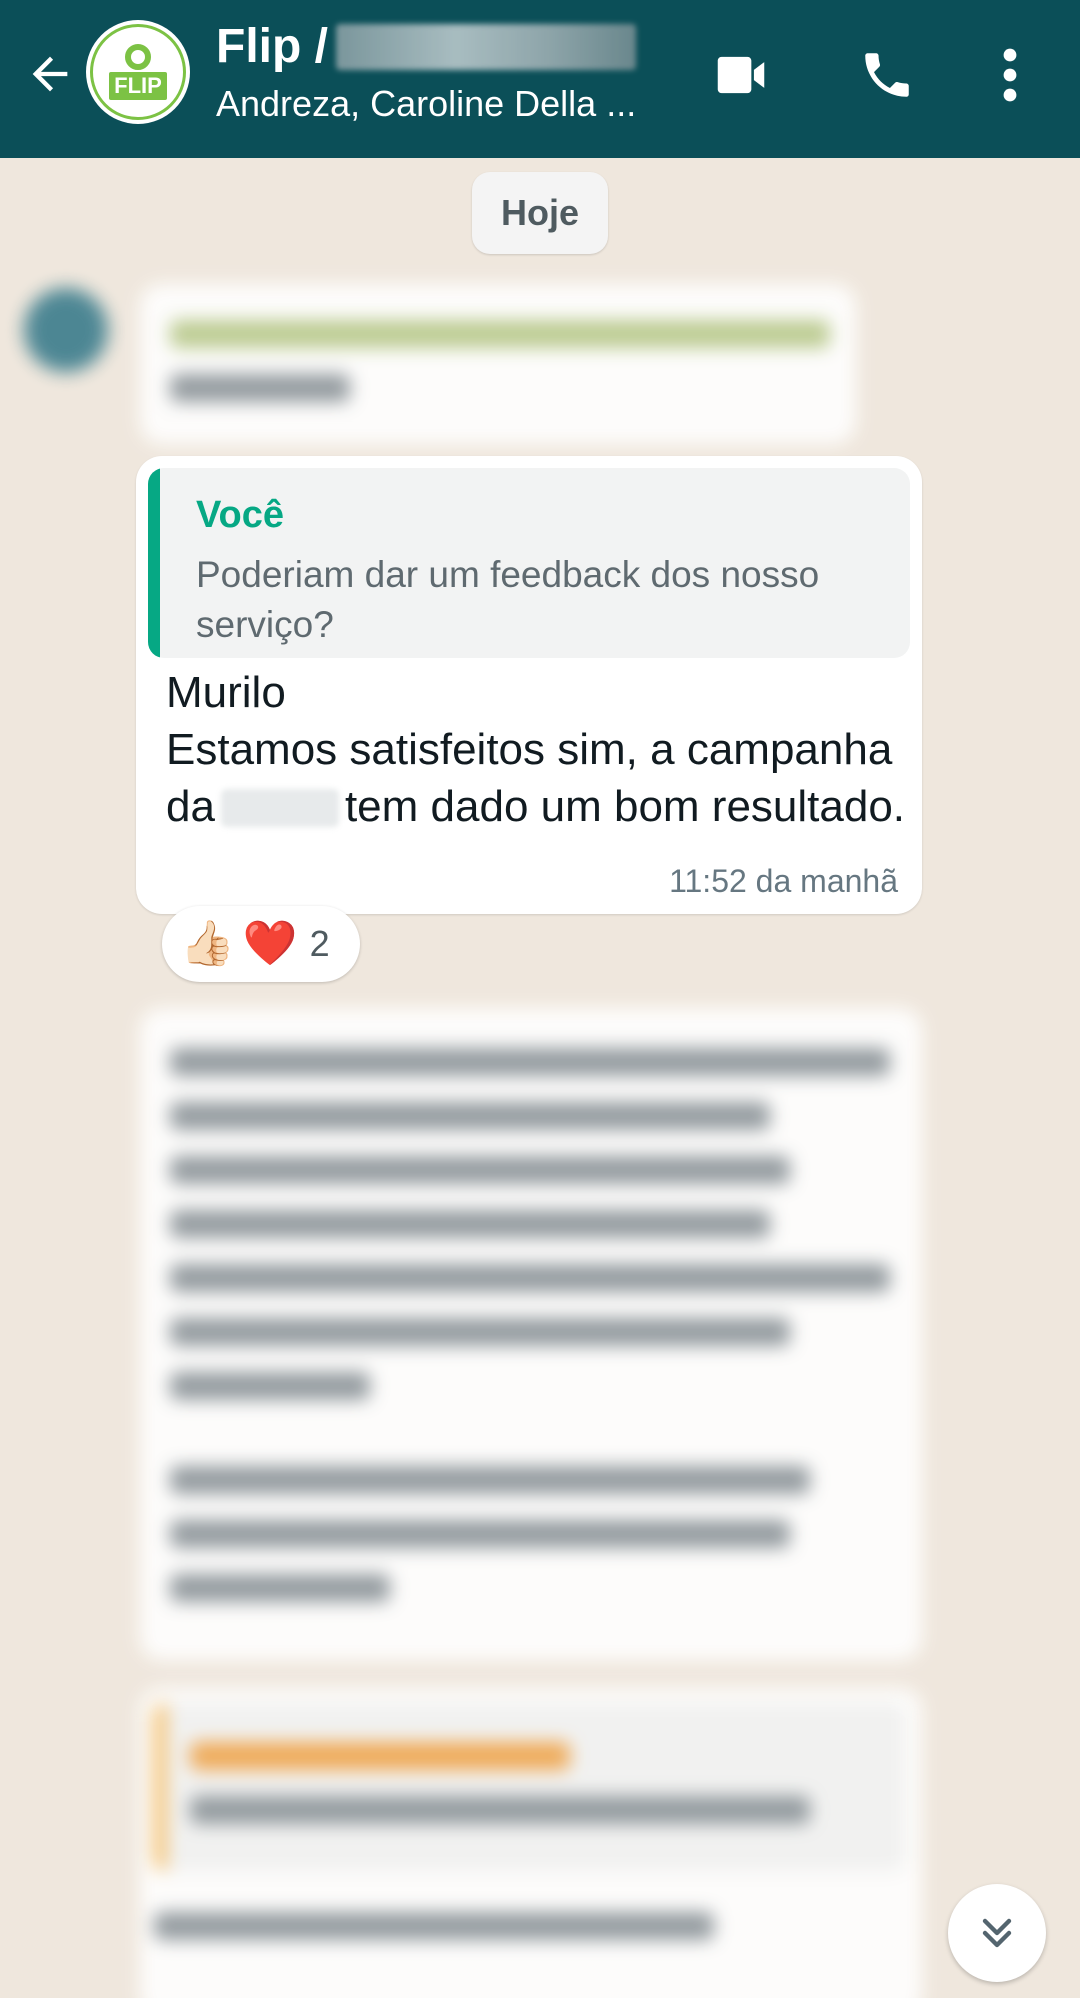  I want to click on double-chevron-down-icon, so click(997, 1933).